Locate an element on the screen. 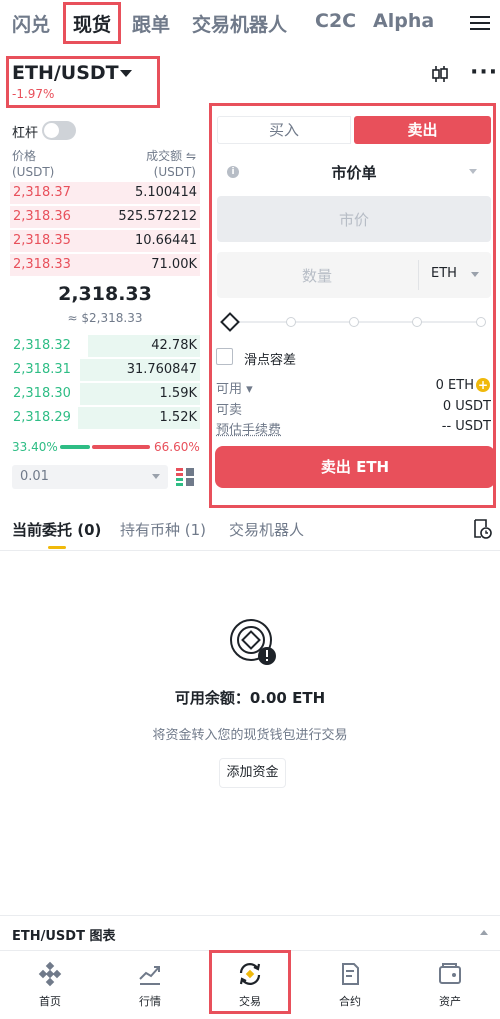 This screenshot has height=1019, width=500. nav-futures-label: 合约 is located at coordinates (350, 1001).